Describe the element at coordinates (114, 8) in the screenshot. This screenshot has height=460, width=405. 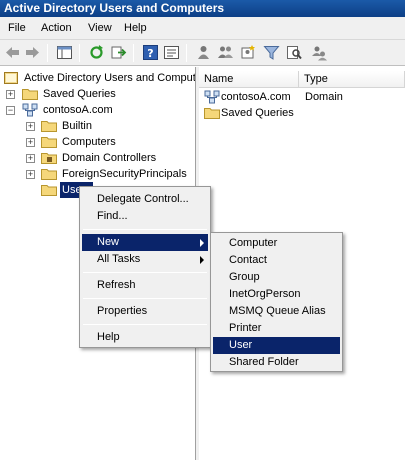
I see `window-title: Active Directory Users and Computers` at that location.